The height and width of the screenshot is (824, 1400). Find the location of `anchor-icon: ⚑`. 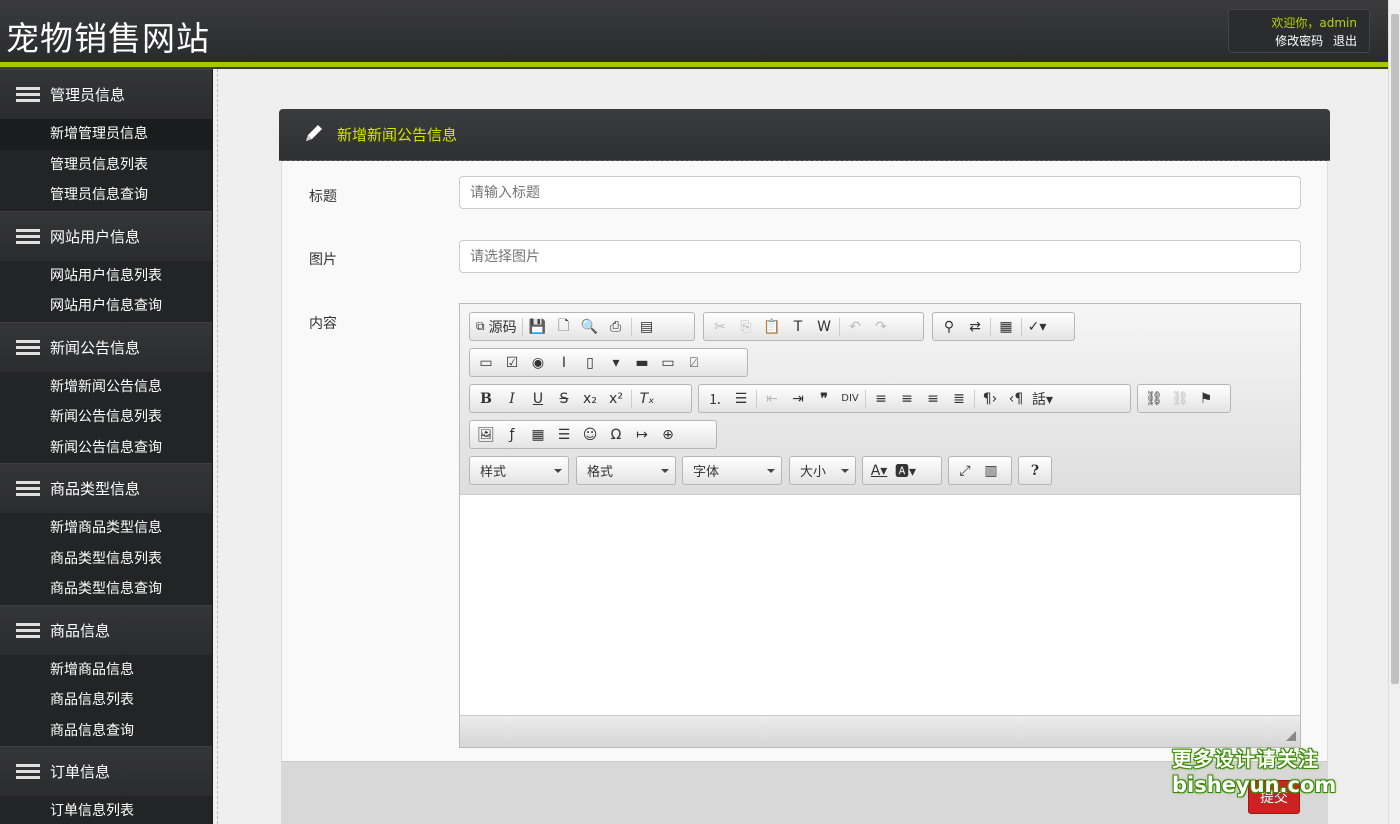

anchor-icon: ⚑ is located at coordinates (1206, 399).